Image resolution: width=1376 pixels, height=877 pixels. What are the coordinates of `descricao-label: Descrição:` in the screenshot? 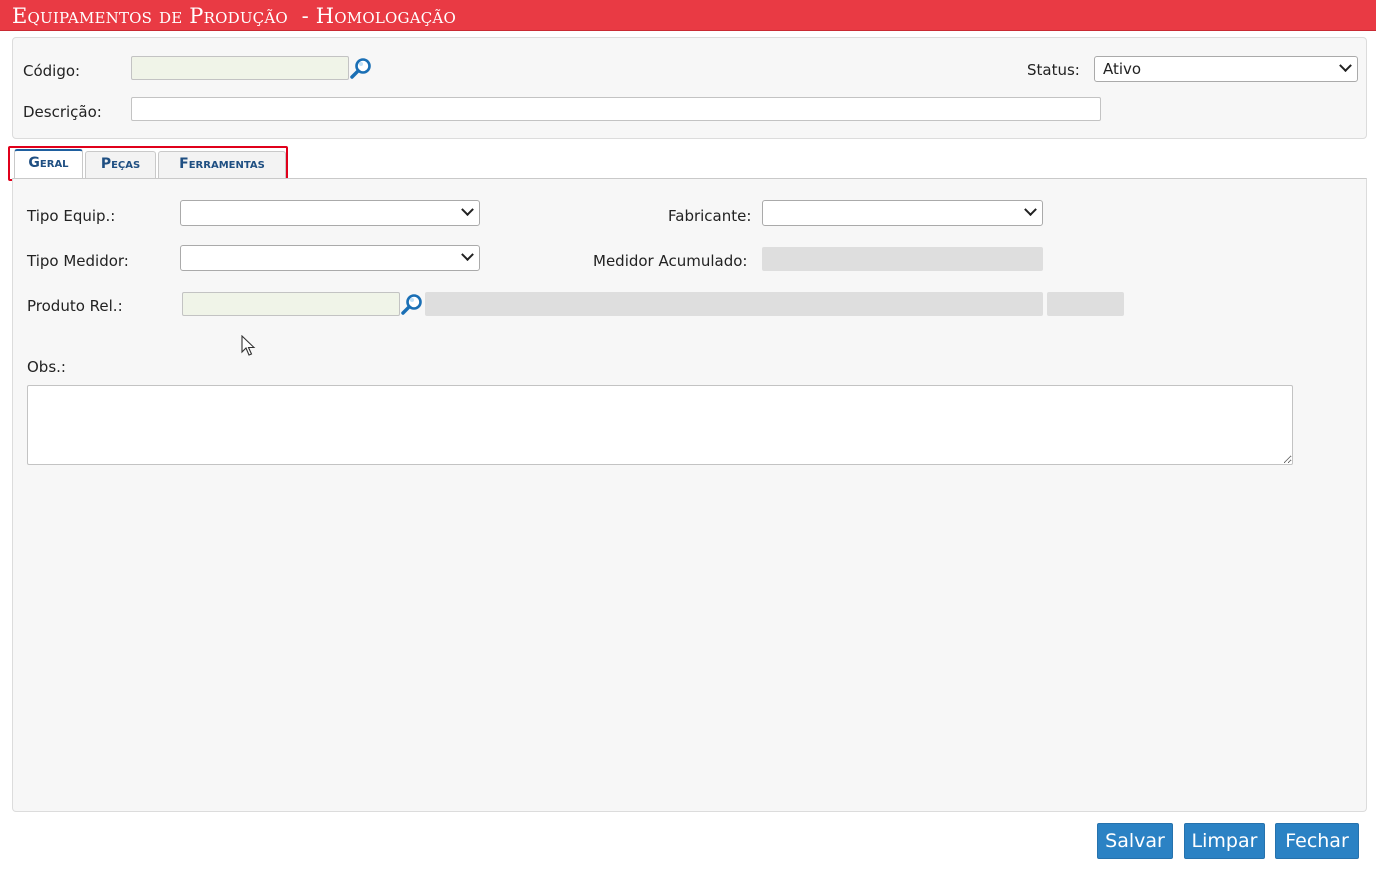 It's located at (62, 112).